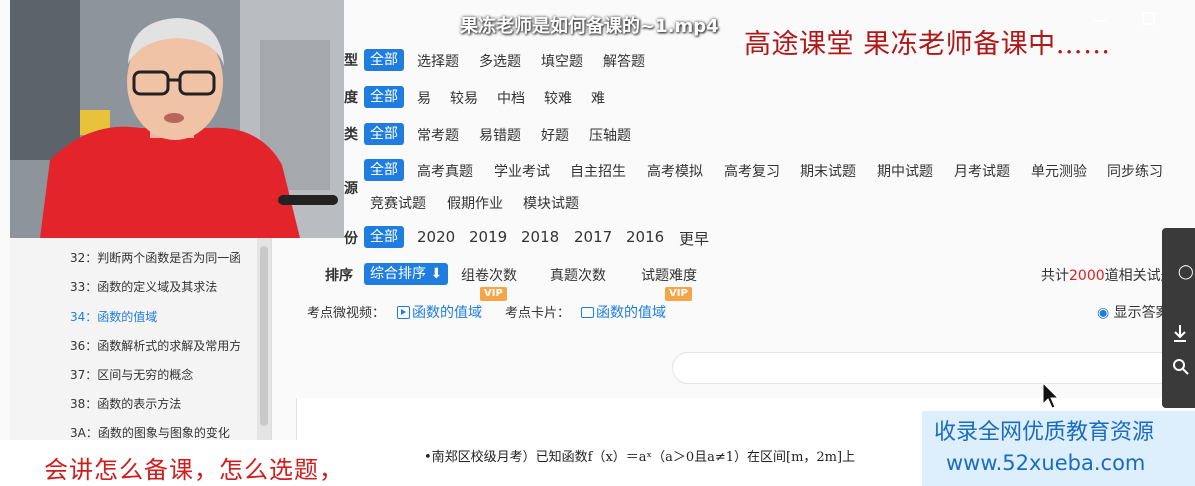 The width and height of the screenshot is (1195, 486). Describe the element at coordinates (589, 26) in the screenshot. I see `video-title: 果冻老师是如何备课的~1.mp4` at that location.